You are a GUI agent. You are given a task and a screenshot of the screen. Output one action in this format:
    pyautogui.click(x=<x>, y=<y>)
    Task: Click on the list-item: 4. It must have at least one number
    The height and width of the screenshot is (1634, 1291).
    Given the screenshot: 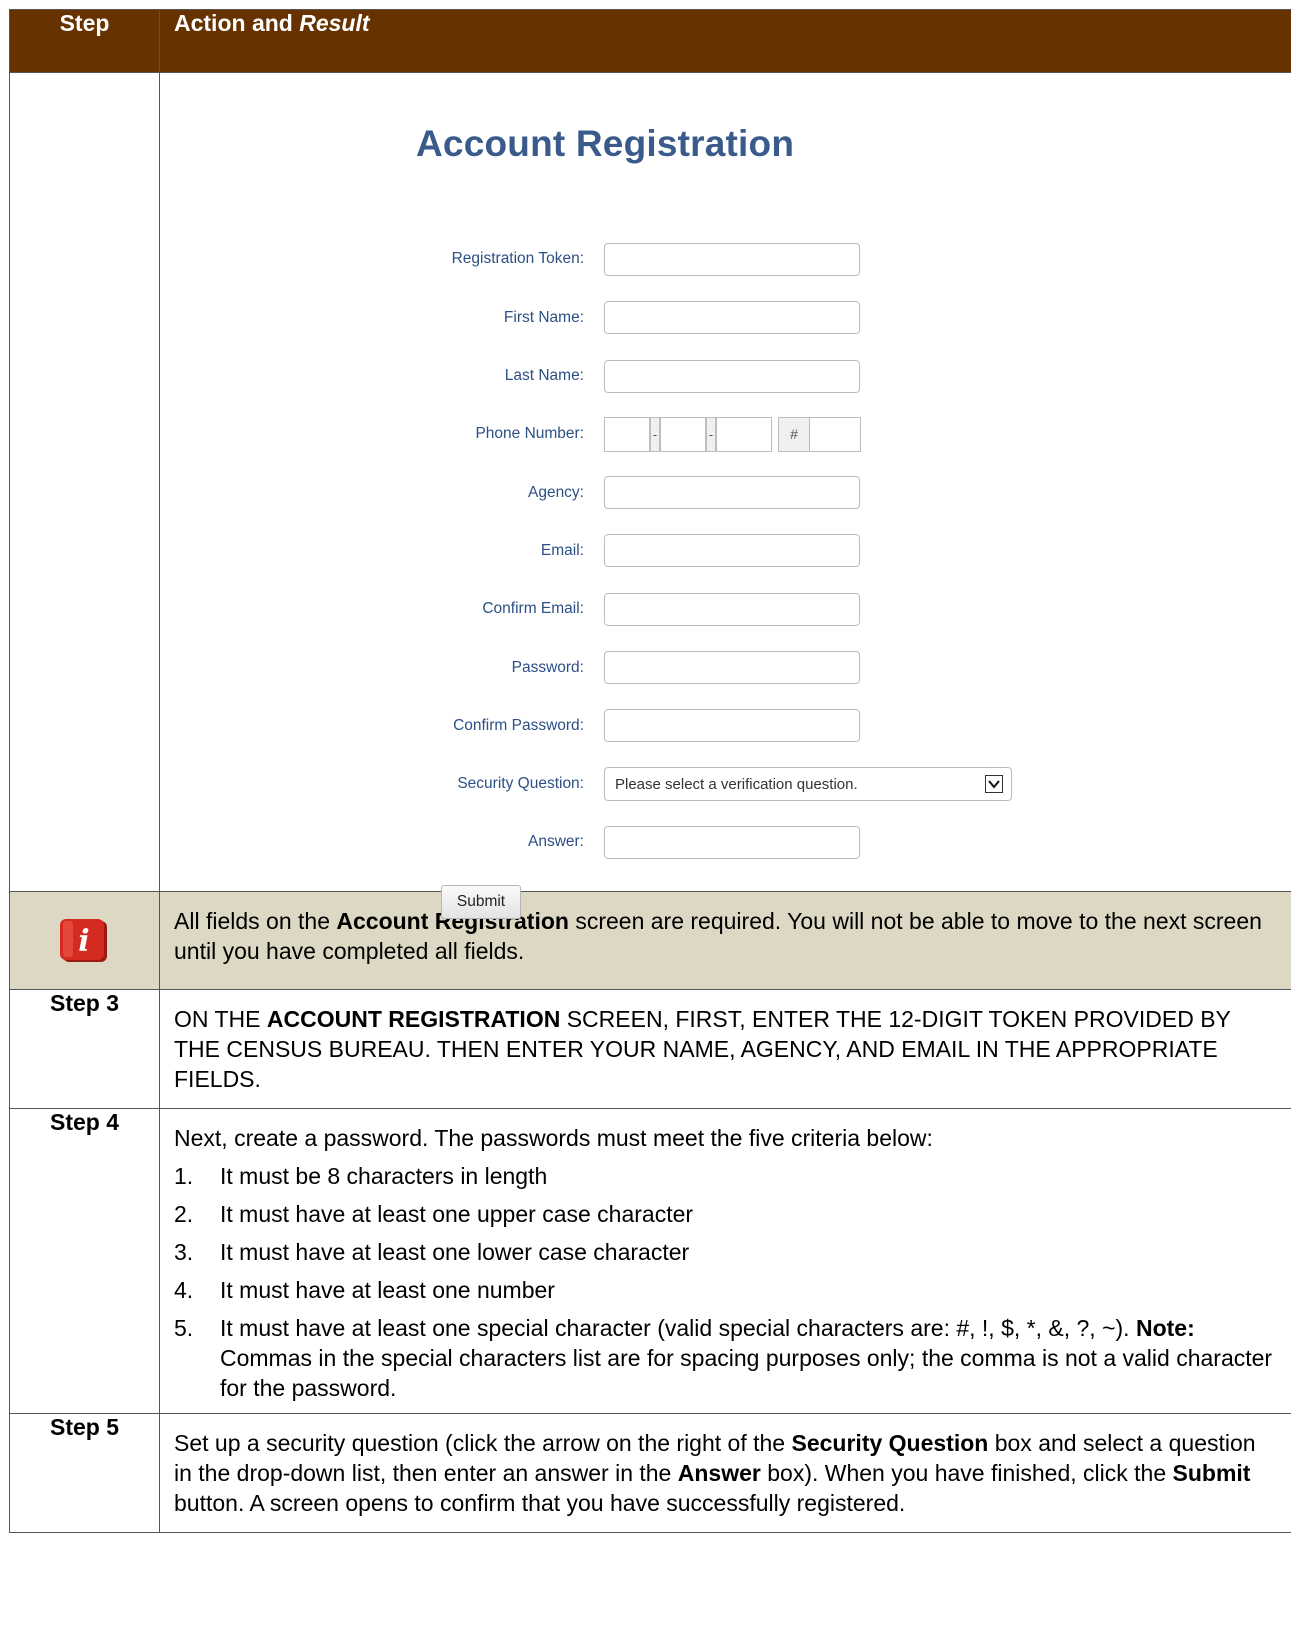 What is the action you would take?
    pyautogui.click(x=364, y=1290)
    